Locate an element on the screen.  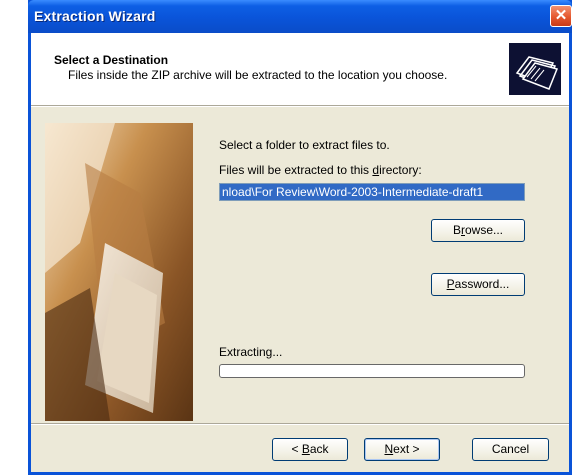
extraction-progress-bar is located at coordinates (372, 371).